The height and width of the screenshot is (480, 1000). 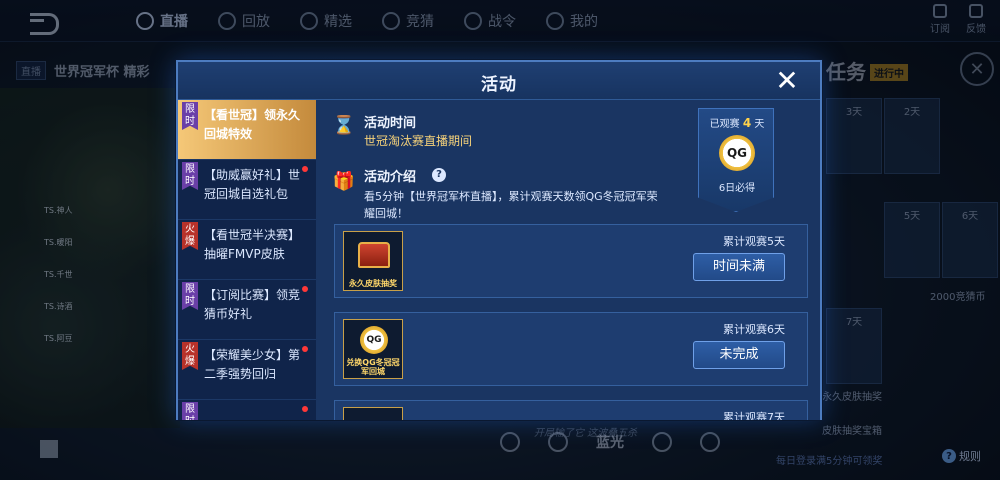 I want to click on sidebar-item-watch-worlds: 限时 【看世冠】领永久回城特效, so click(x=247, y=130).